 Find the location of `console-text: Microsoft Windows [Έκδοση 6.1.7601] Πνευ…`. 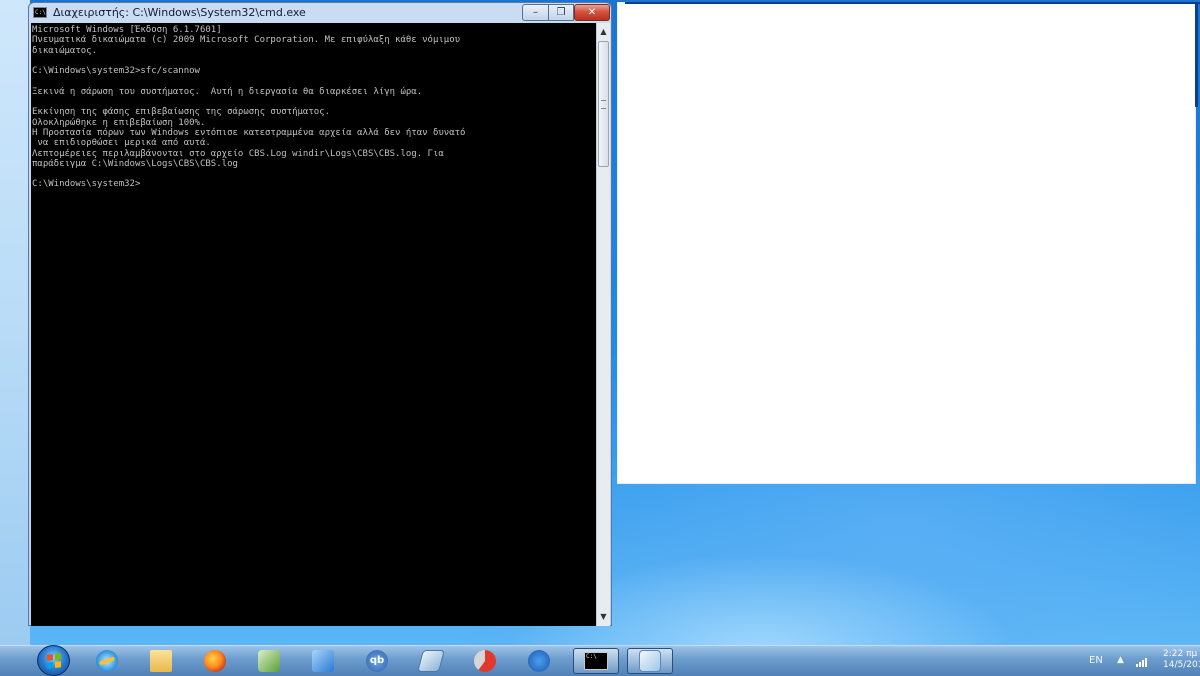

console-text: Microsoft Windows [Έκδοση 6.1.7601] Πνευ… is located at coordinates (313, 106).